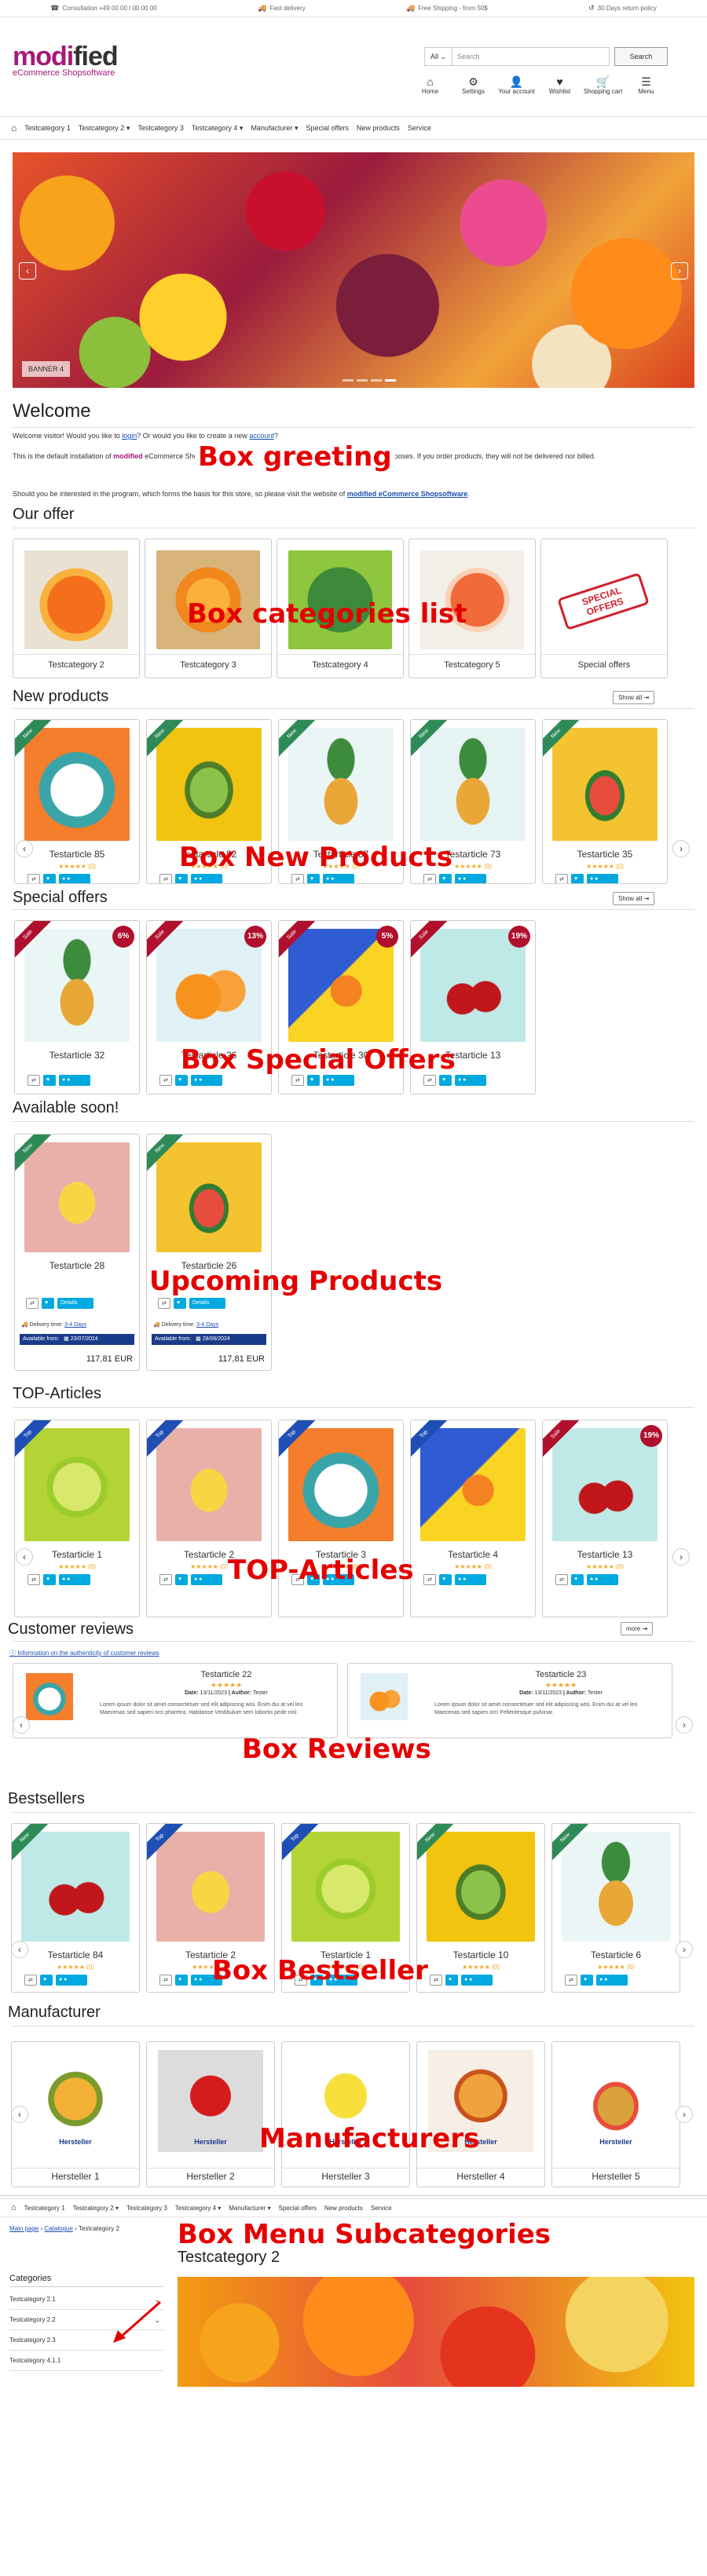  Describe the element at coordinates (603, 85) in the screenshot. I see `header-nav-cart: 🛒 Shopping cart` at that location.